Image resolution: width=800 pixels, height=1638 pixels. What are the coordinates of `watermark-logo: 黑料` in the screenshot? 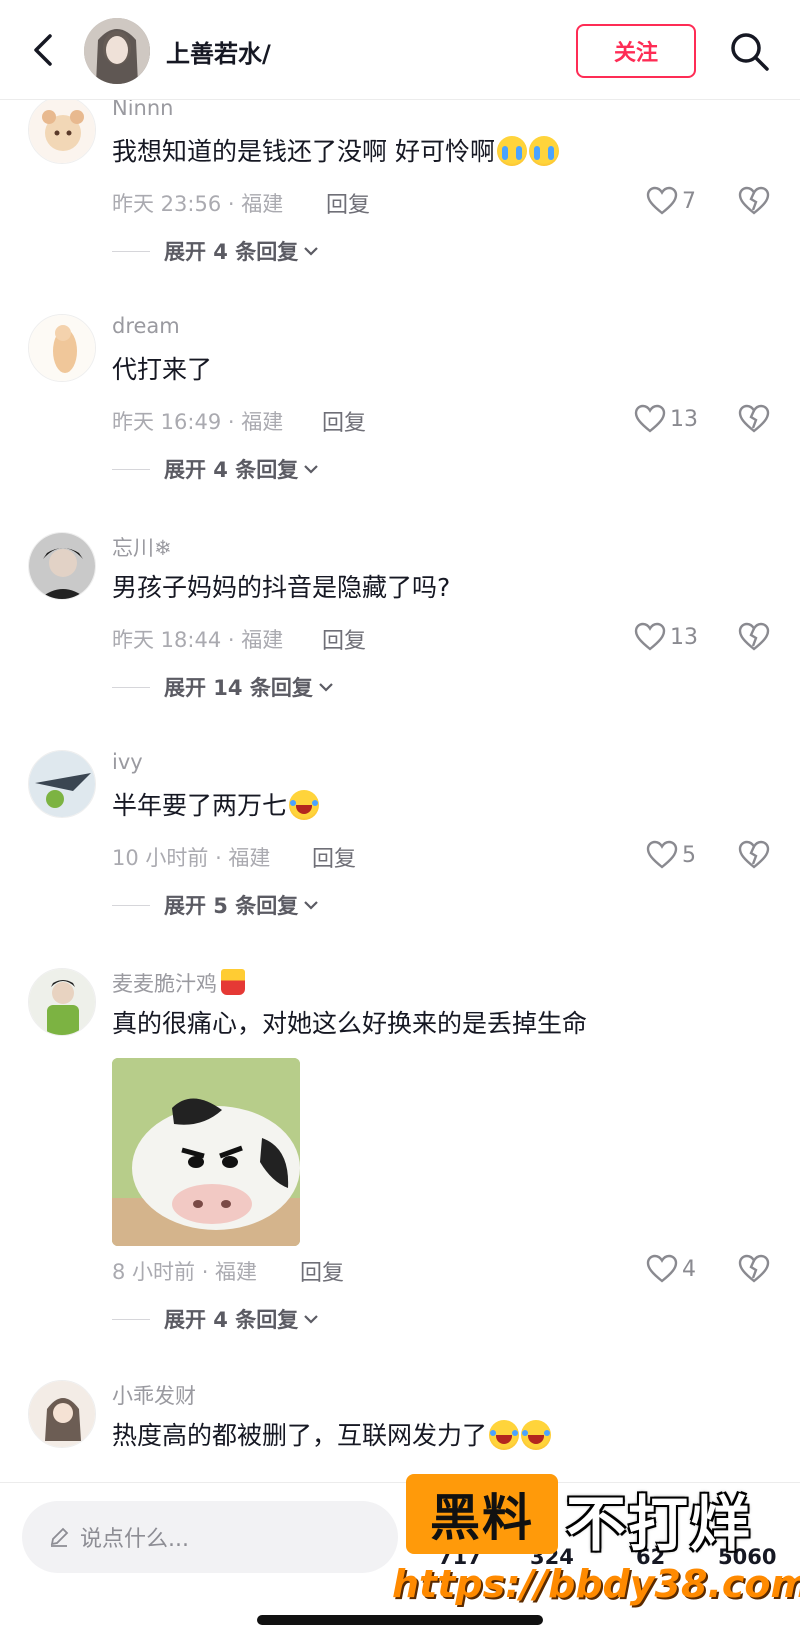 It's located at (482, 1514).